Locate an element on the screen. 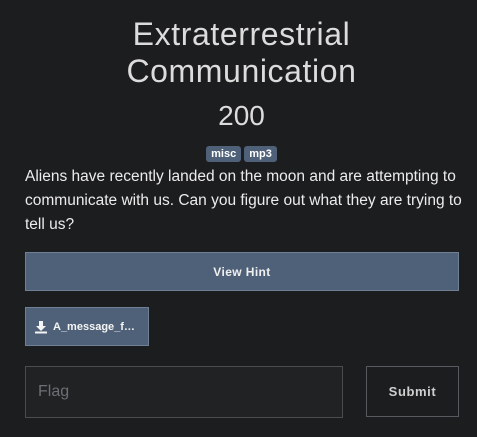  submit-button: Submit is located at coordinates (412, 391).